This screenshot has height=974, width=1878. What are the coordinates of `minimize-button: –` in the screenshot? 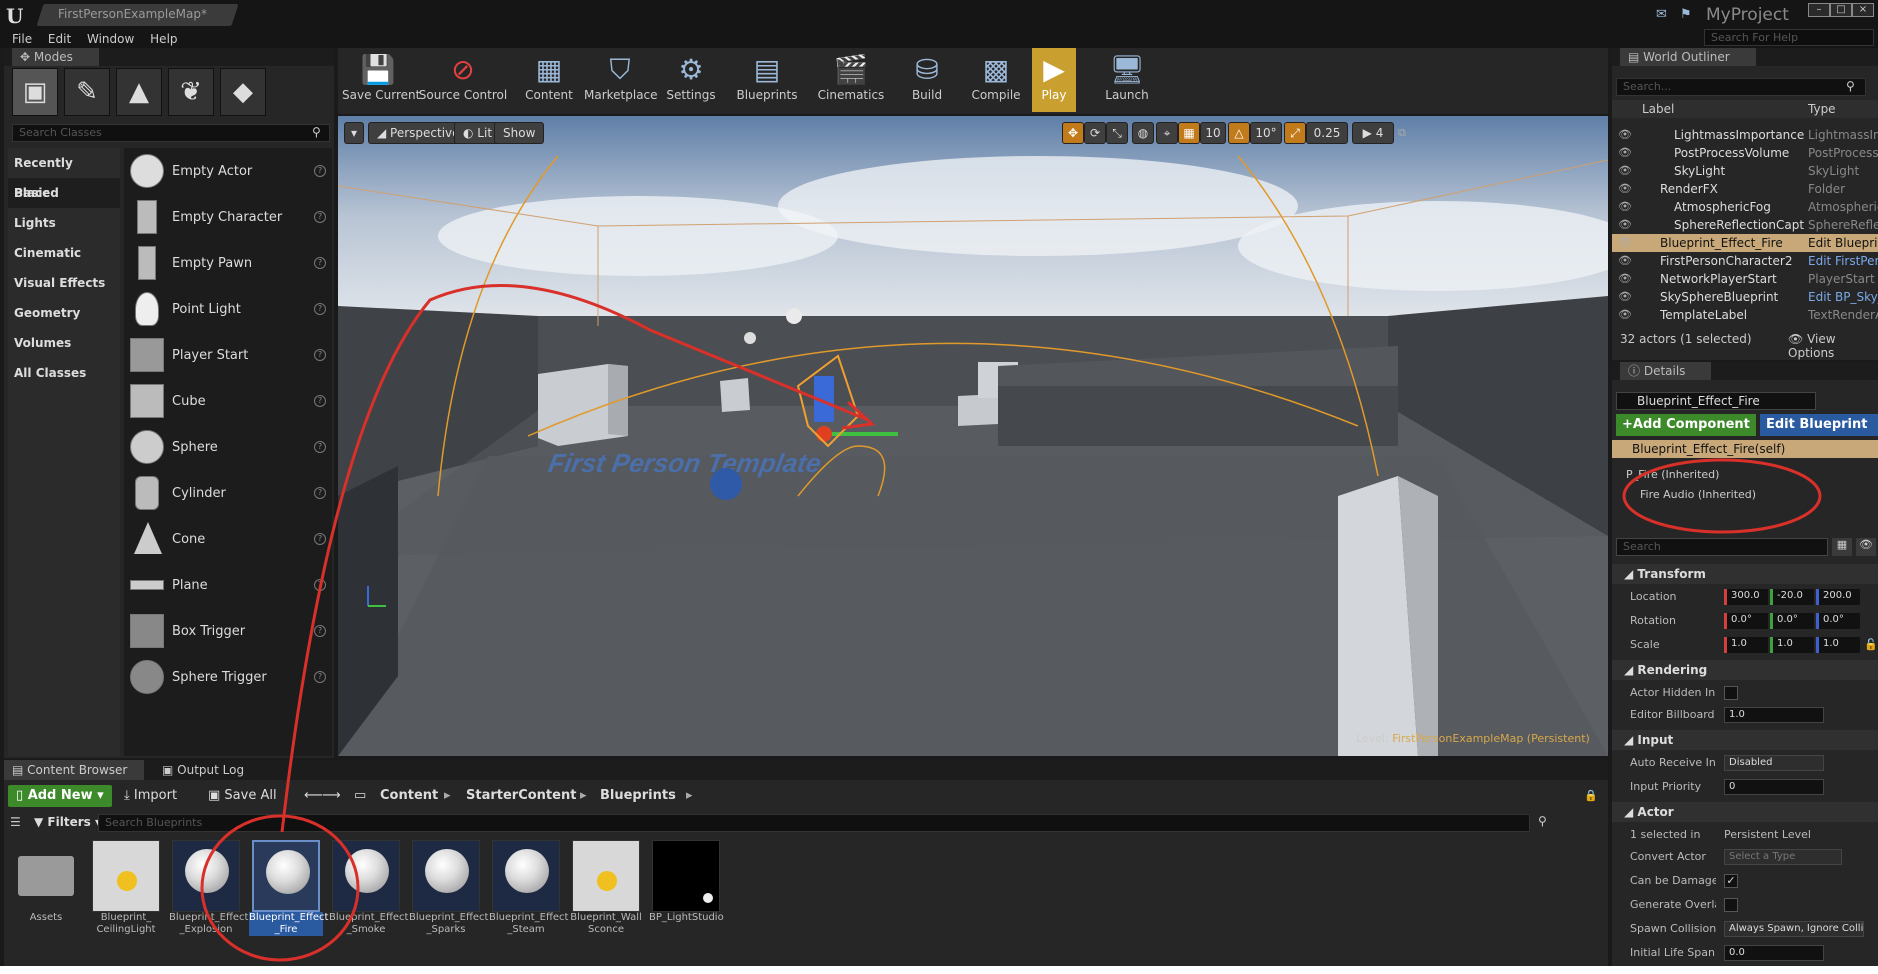 It's located at (1819, 10).